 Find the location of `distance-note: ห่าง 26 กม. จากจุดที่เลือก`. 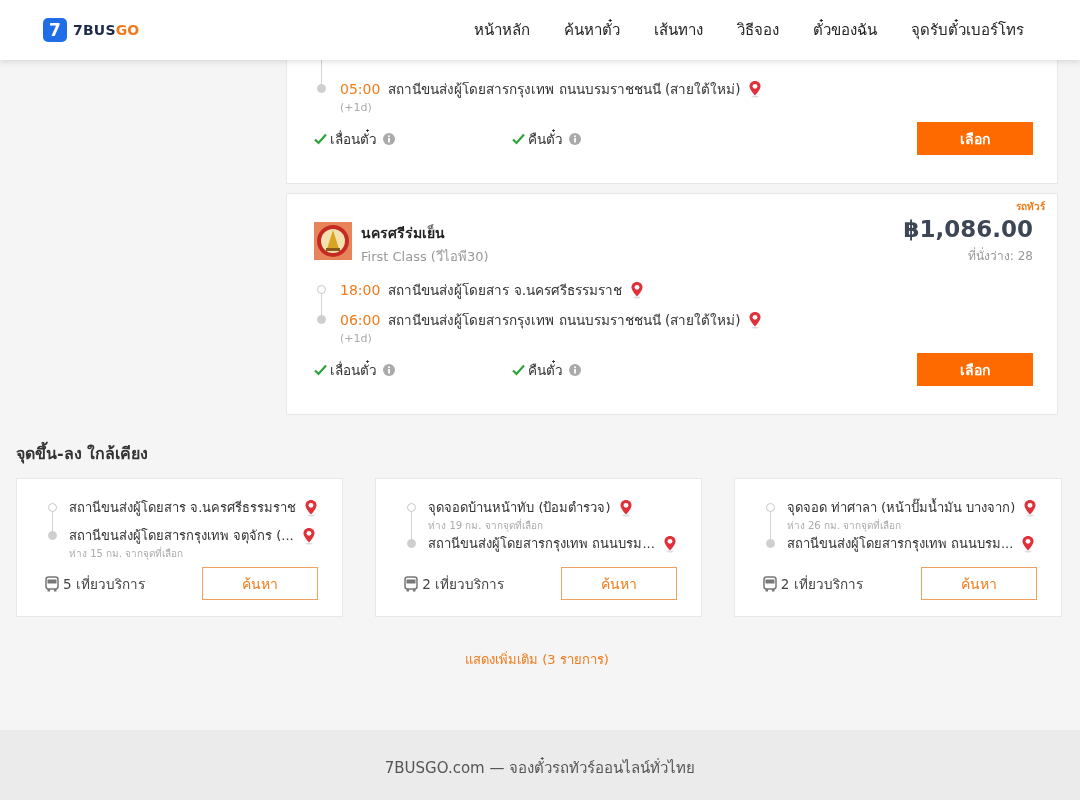

distance-note: ห่าง 26 กม. จากจุดที่เลือก is located at coordinates (844, 525).